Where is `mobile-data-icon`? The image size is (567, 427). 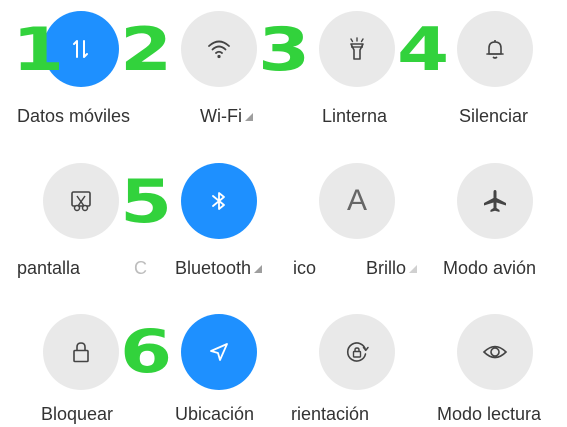
mobile-data-icon is located at coordinates (80, 49).